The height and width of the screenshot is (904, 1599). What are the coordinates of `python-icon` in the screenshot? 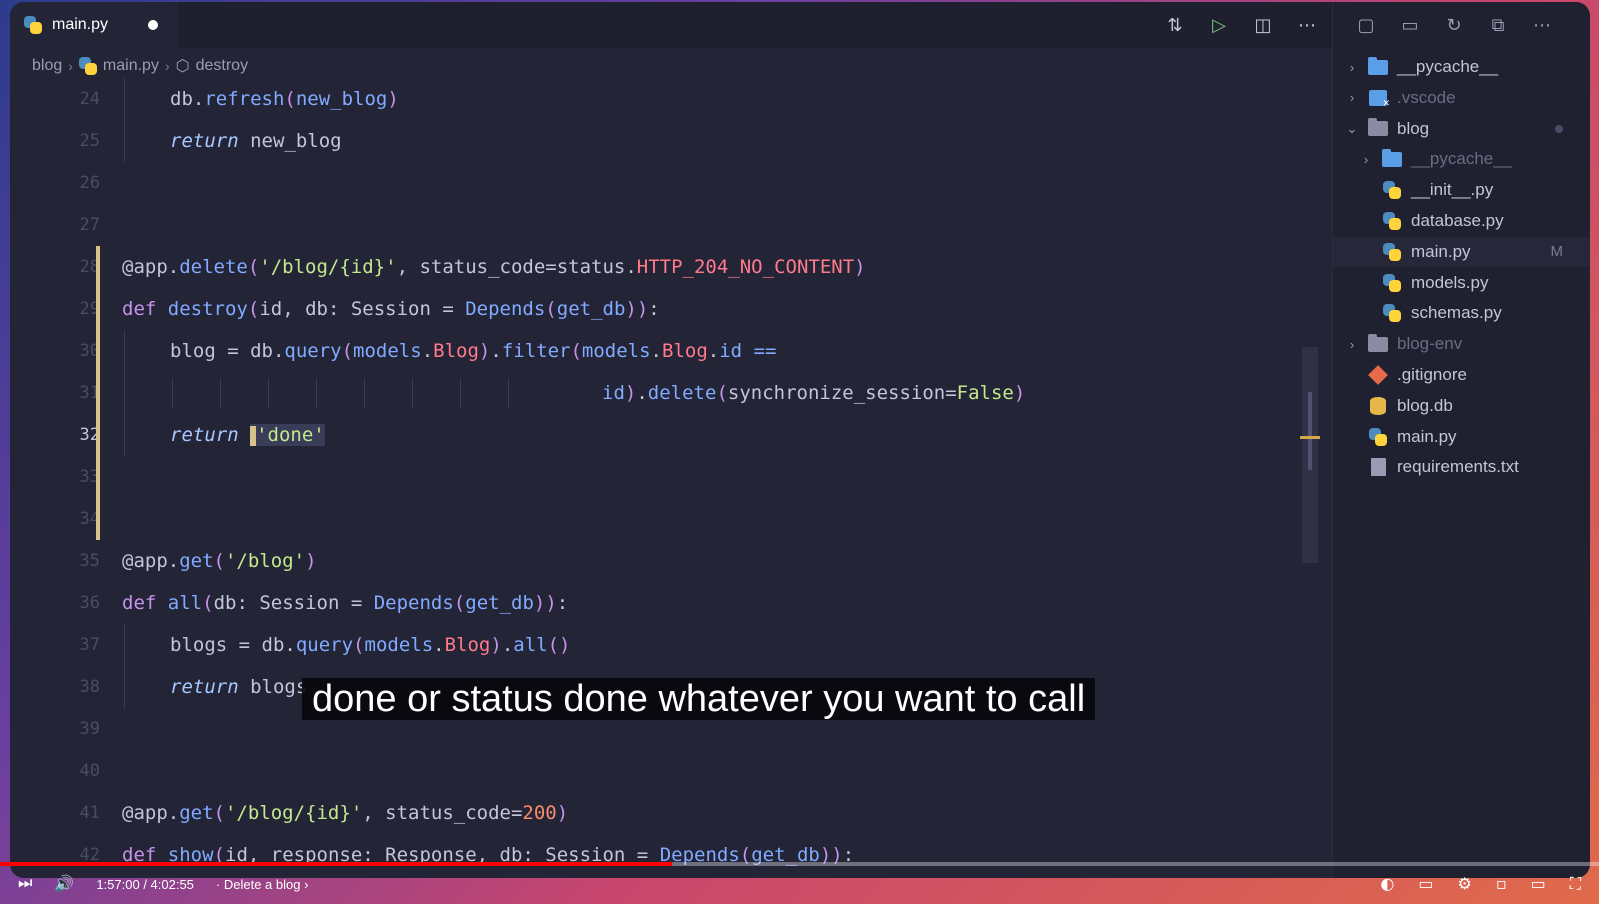 It's located at (33, 25).